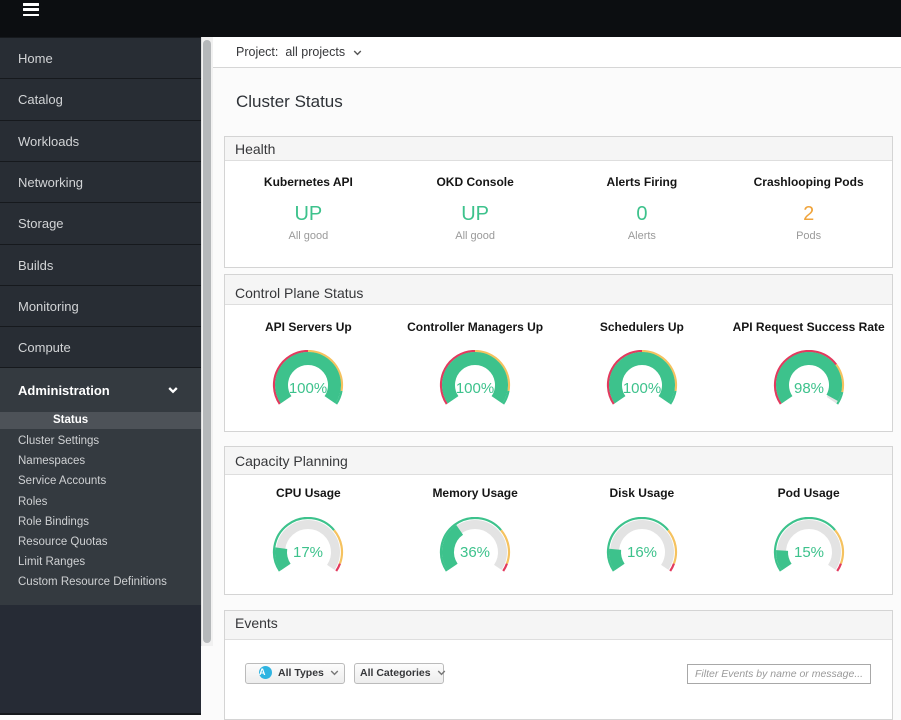 The width and height of the screenshot is (901, 720). Describe the element at coordinates (475, 552) in the screenshot. I see `svg-text: 36%` at that location.